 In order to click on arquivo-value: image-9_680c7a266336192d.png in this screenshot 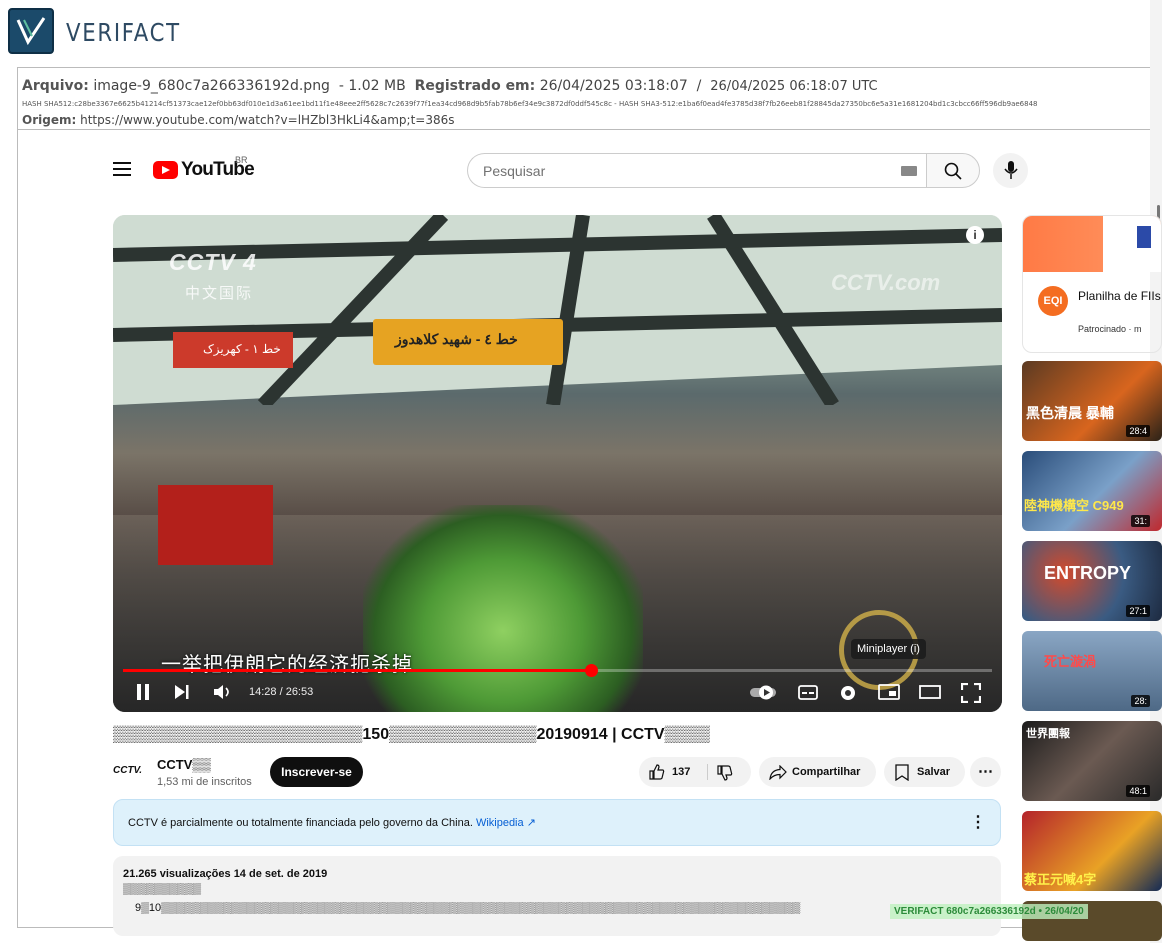, I will do `click(211, 86)`.